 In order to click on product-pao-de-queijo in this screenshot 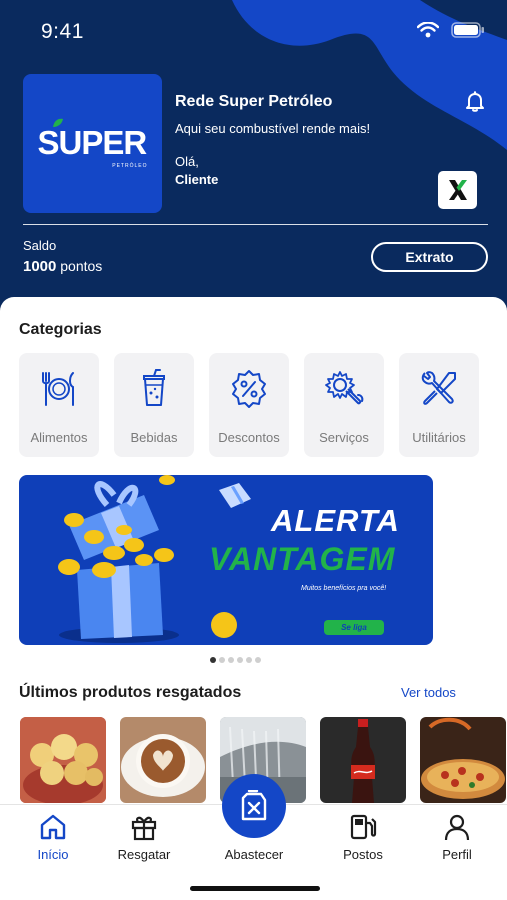, I will do `click(63, 760)`.